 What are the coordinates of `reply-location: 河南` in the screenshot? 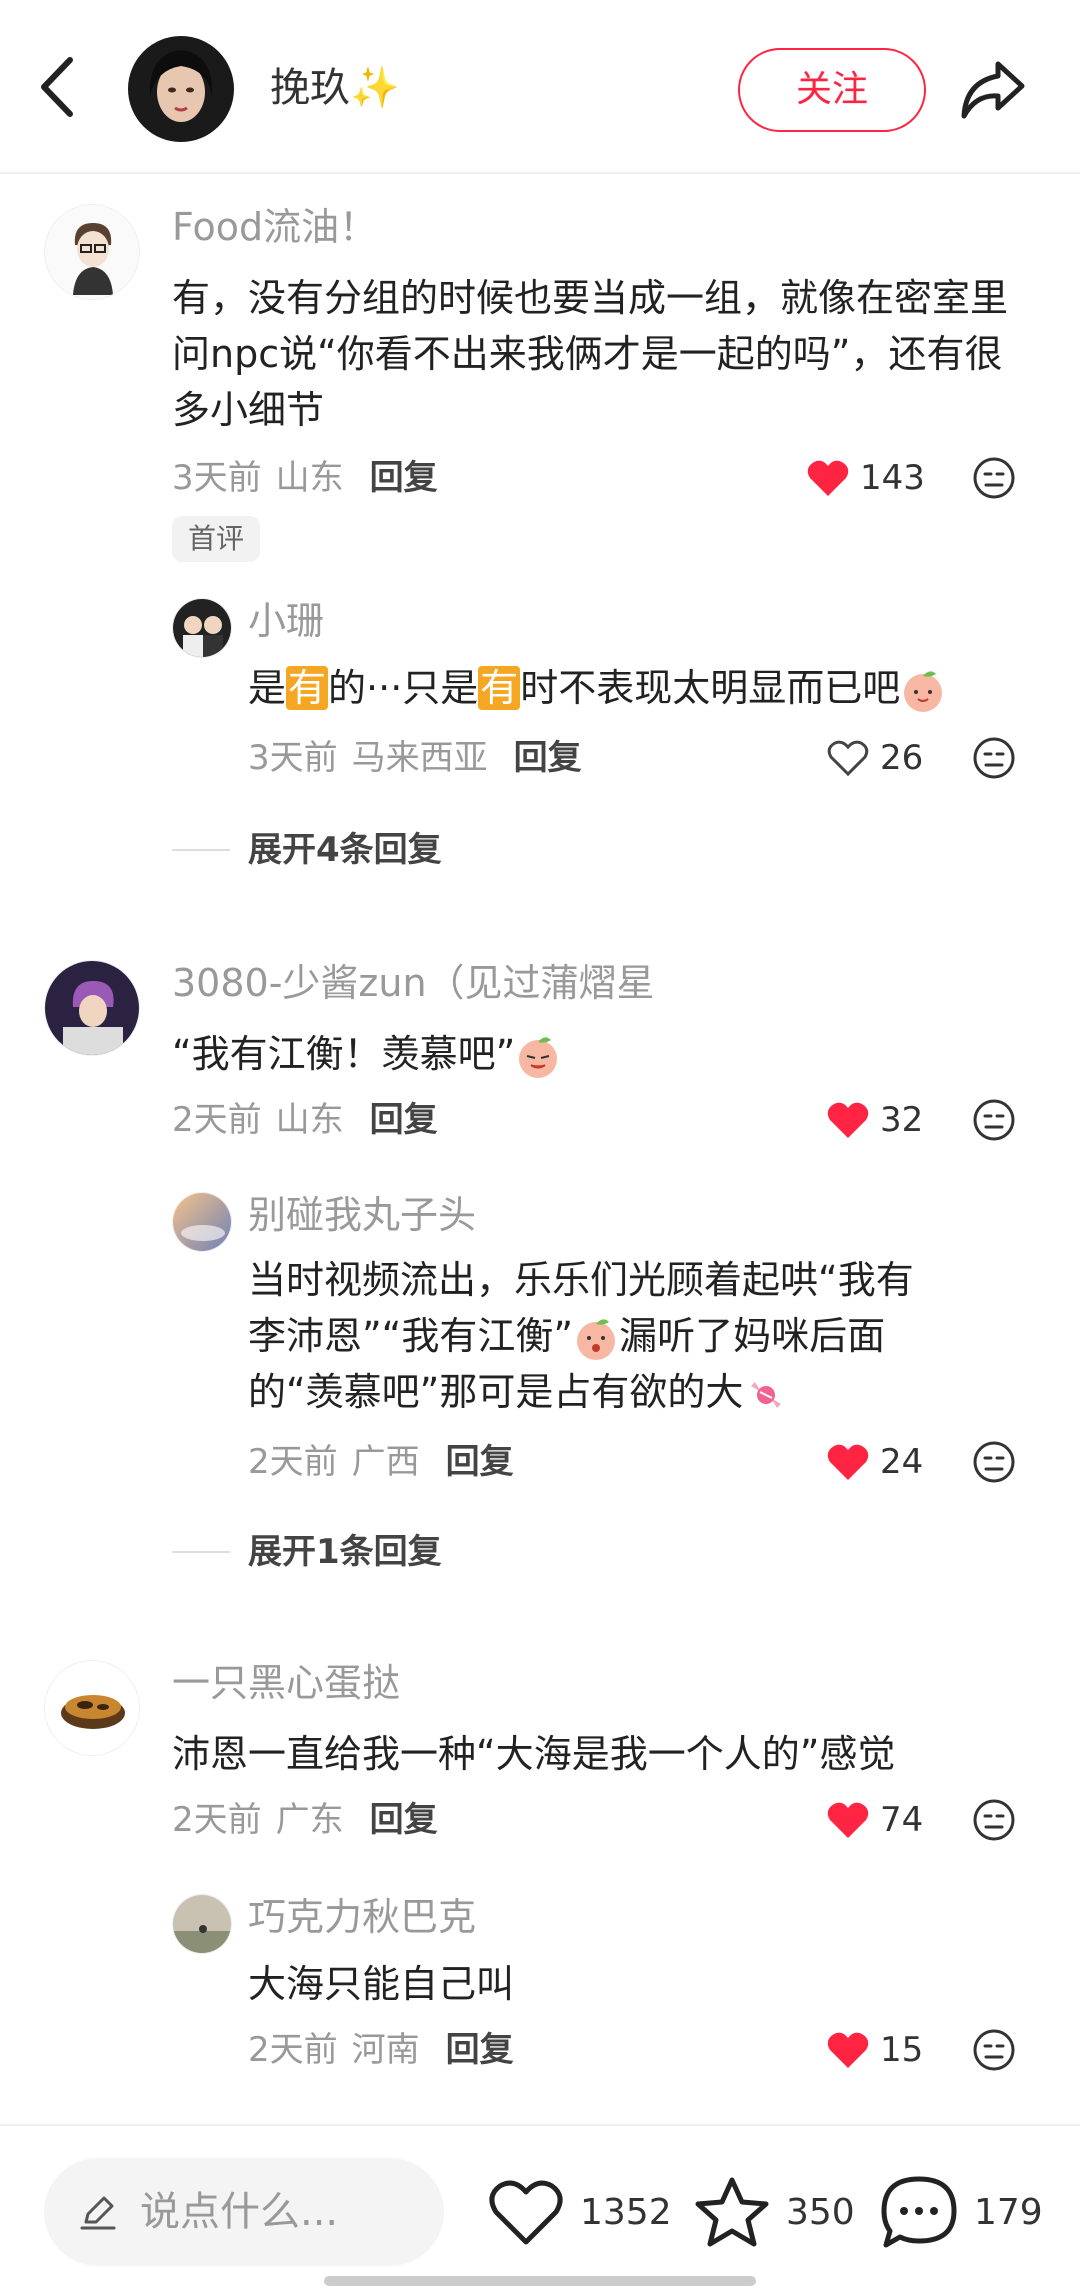 It's located at (385, 2050).